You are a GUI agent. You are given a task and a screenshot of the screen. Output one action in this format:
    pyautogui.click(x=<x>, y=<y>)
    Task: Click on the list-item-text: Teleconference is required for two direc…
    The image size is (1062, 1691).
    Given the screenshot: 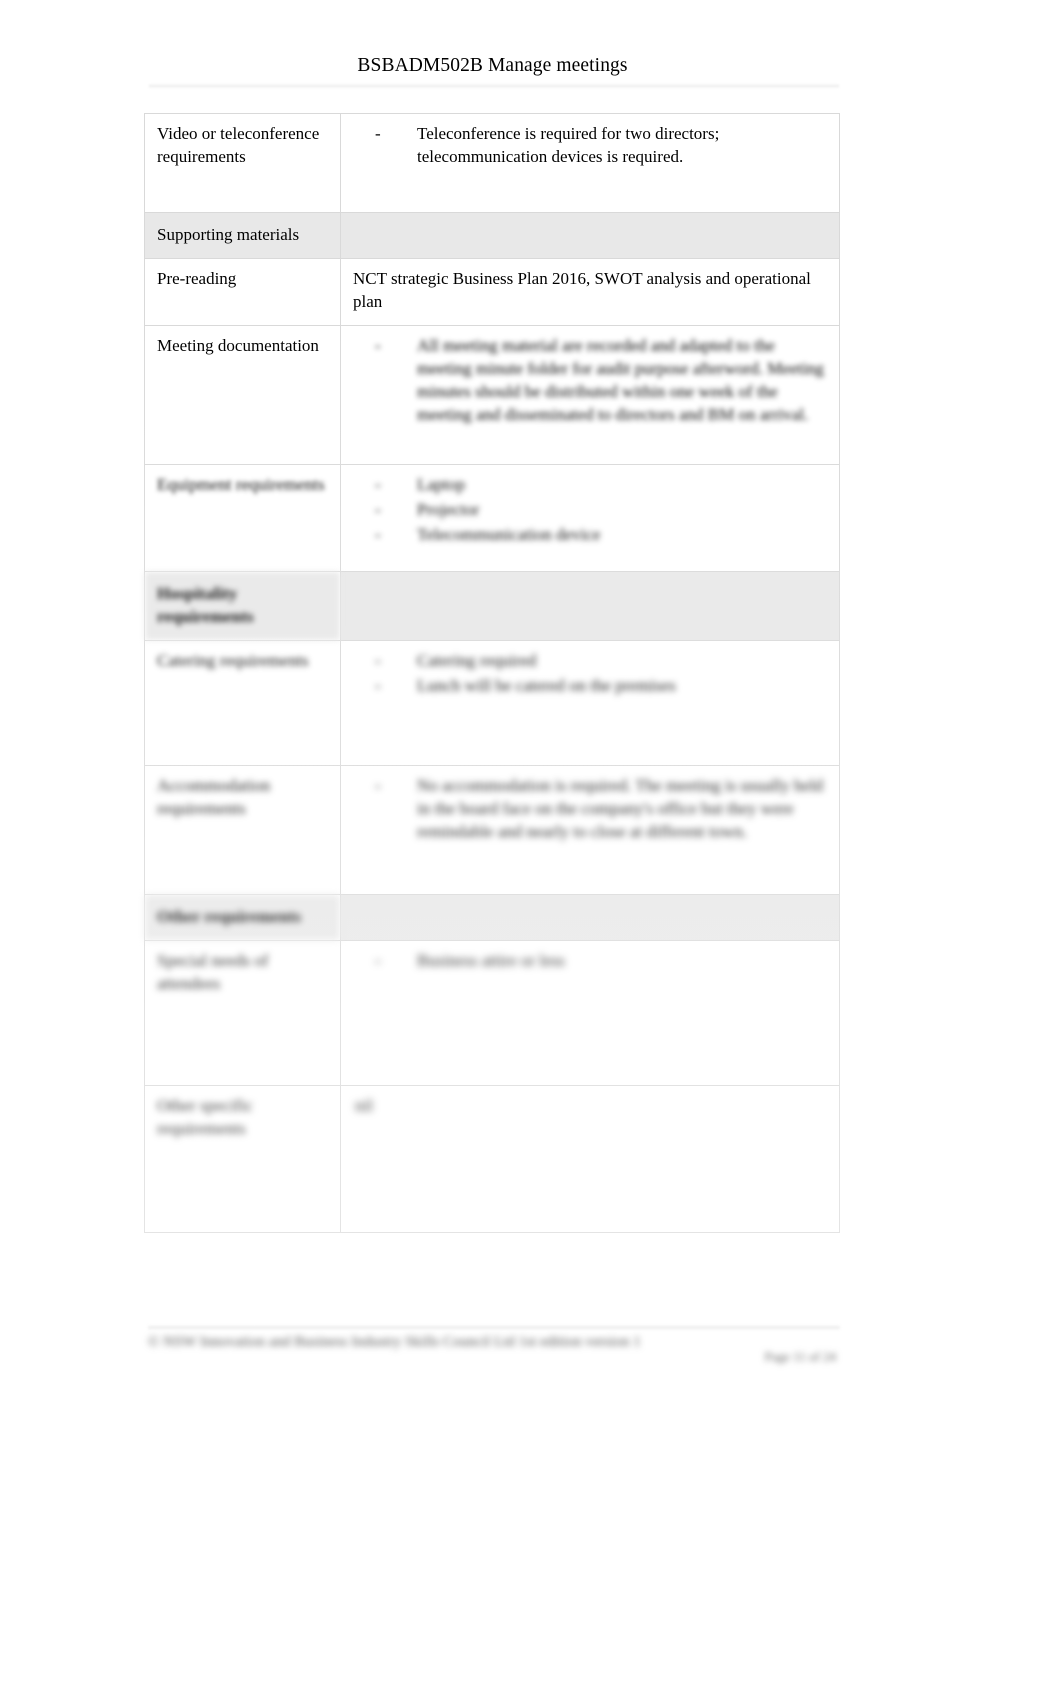 What is the action you would take?
    pyautogui.click(x=568, y=145)
    